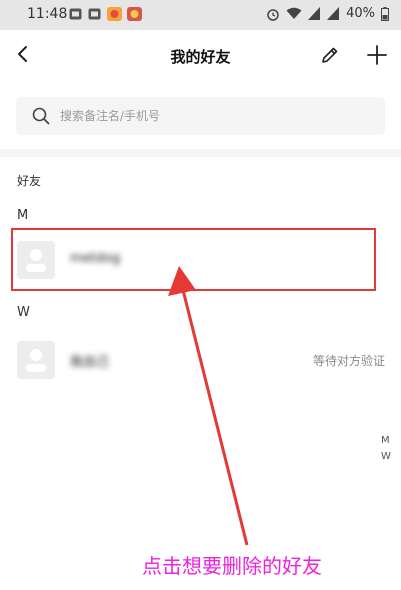 This screenshot has height=590, width=401. I want to click on nav-header: 我的好友, so click(200, 57).